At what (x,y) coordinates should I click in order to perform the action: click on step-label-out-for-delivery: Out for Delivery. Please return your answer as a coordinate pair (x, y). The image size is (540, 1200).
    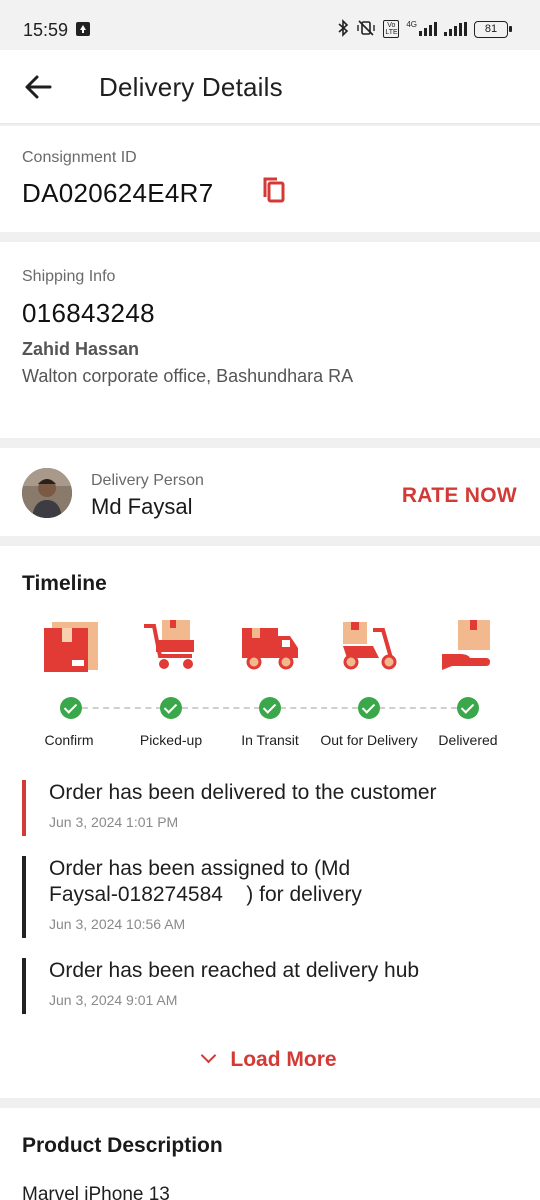
    Looking at the image, I should click on (369, 740).